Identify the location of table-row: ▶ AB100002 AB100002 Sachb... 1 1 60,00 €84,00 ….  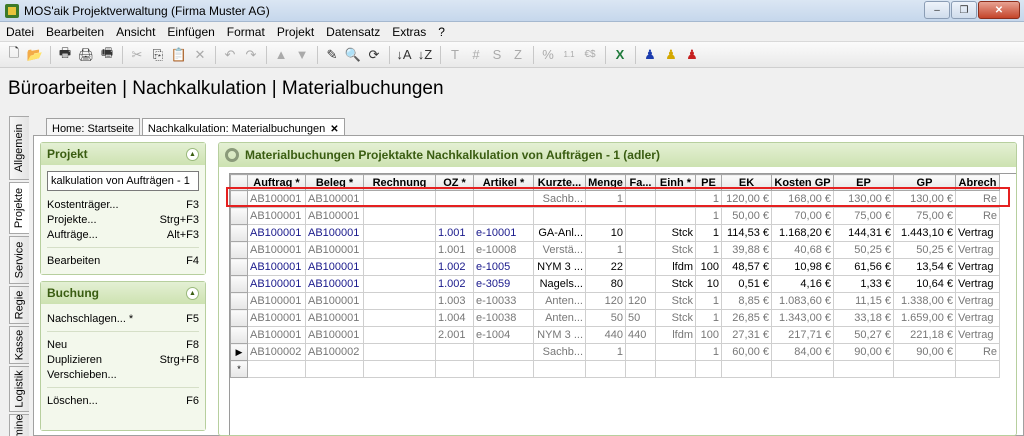
(615, 352).